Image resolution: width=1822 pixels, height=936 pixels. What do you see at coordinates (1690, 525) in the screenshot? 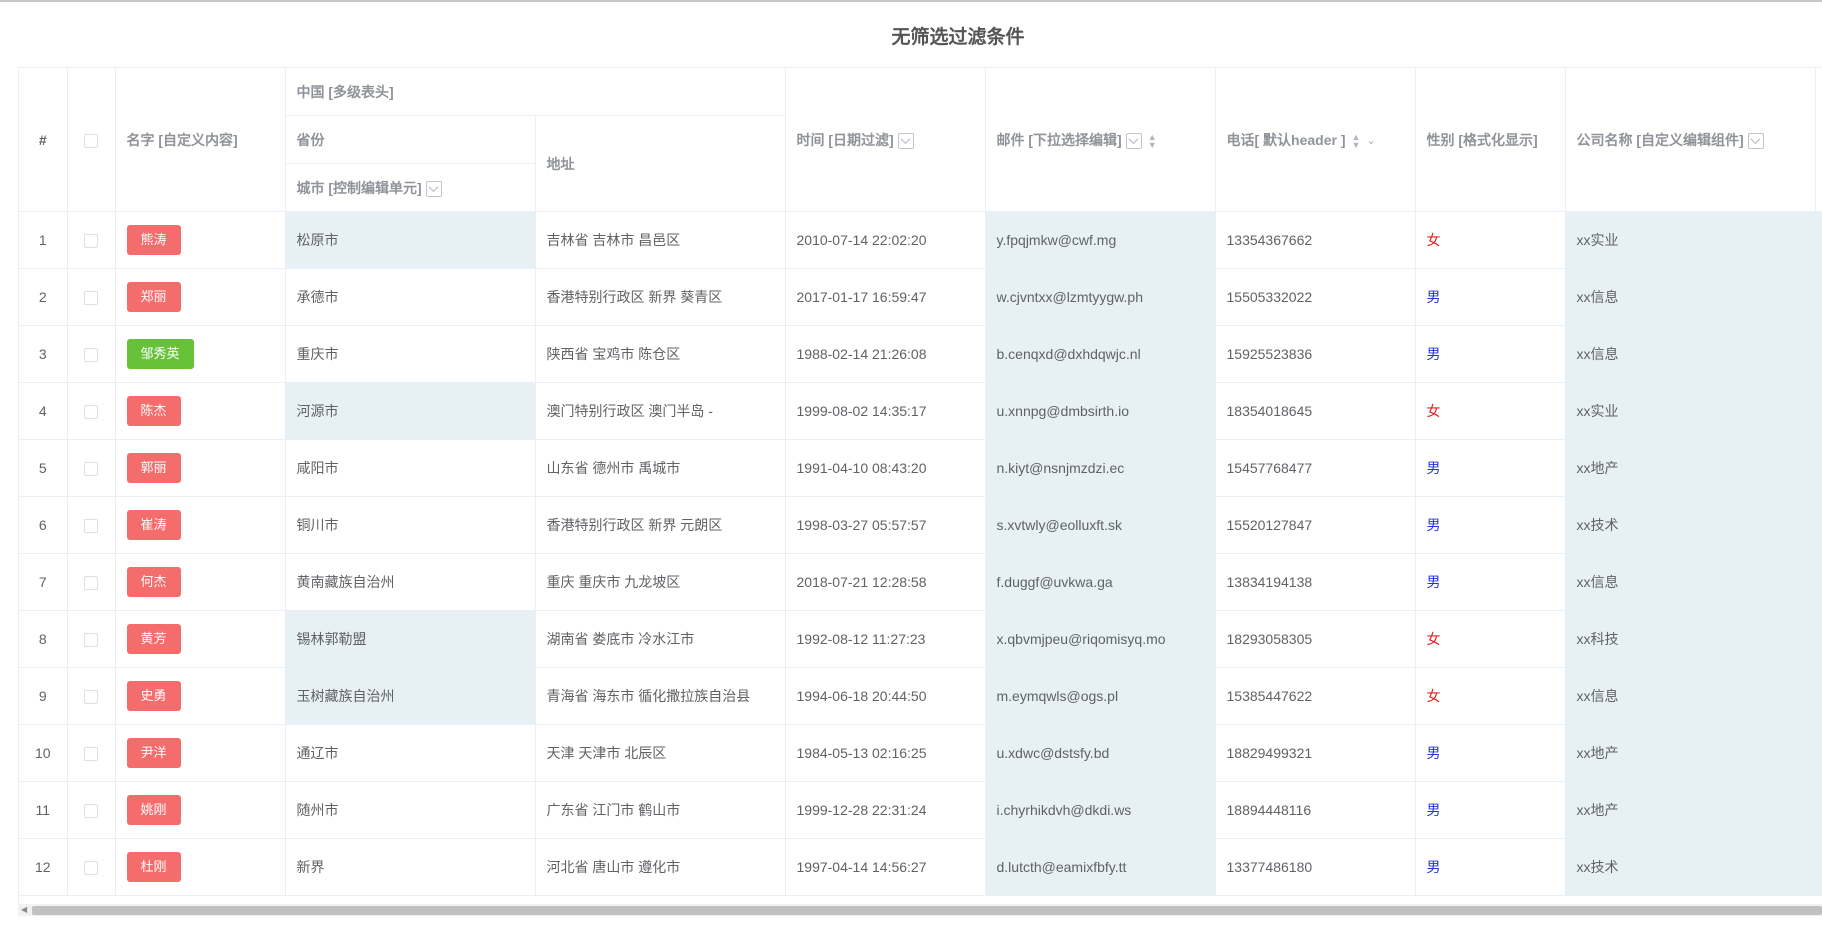
I see `company-cell: xx技术` at bounding box center [1690, 525].